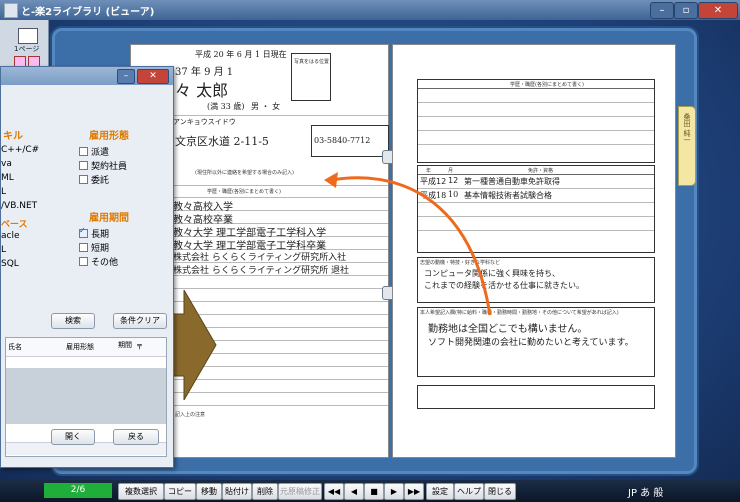 This screenshot has height=502, width=740. Describe the element at coordinates (109, 167) in the screenshot. I see `employment-label: 契約社員` at that location.